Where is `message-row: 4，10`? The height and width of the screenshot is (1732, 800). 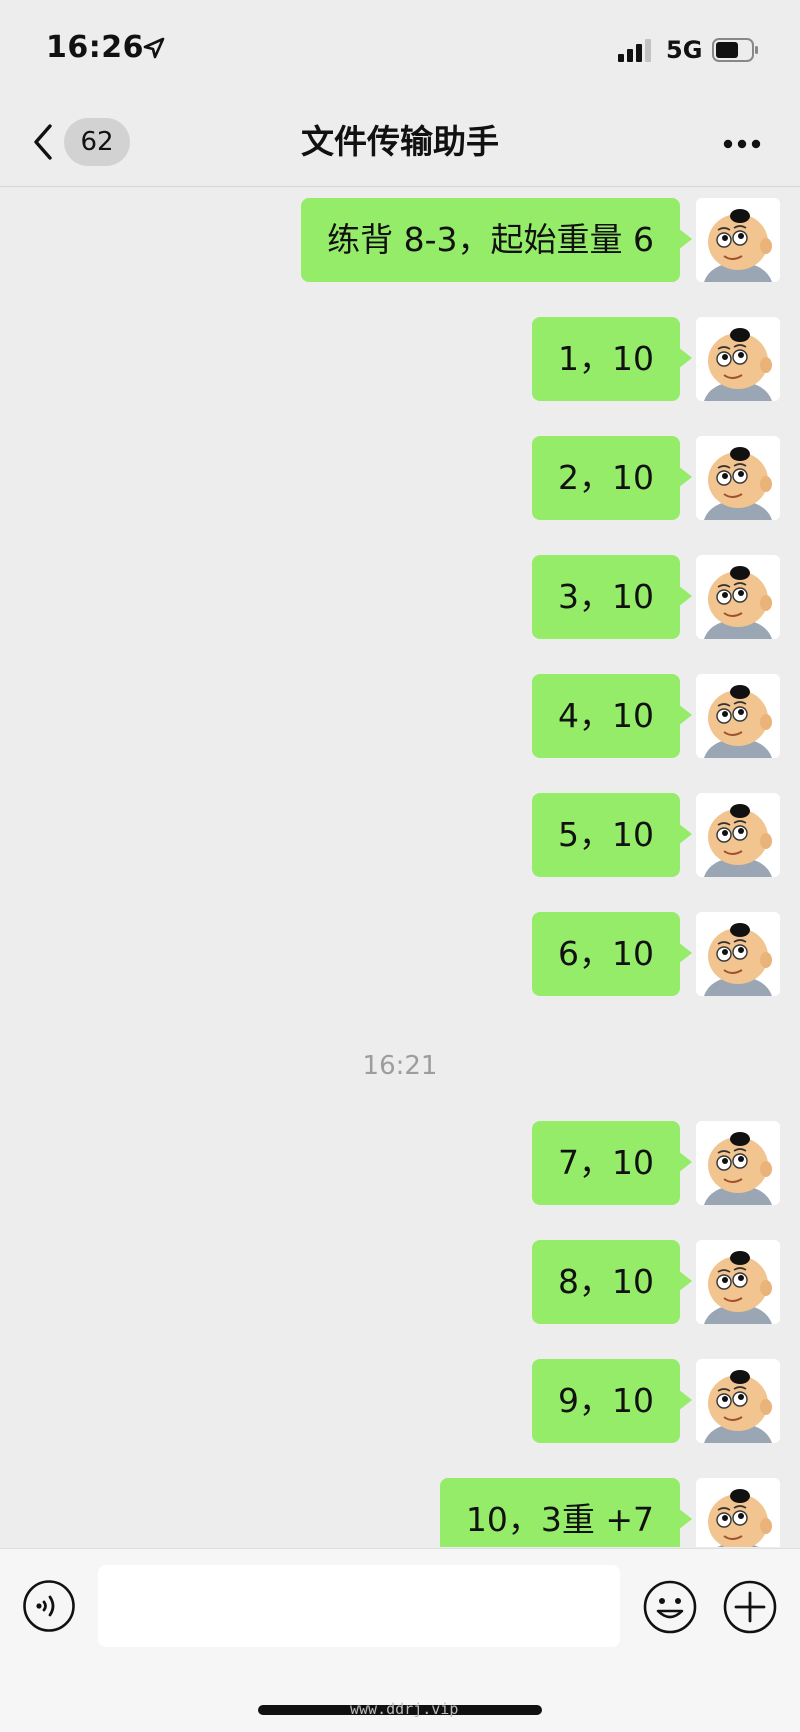 message-row: 4，10 is located at coordinates (390, 716).